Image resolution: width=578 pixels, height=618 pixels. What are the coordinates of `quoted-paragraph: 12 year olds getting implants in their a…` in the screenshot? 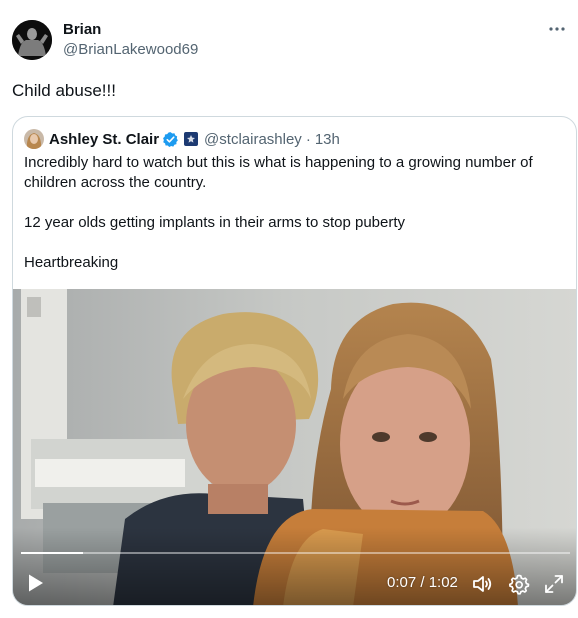 It's located at (215, 222).